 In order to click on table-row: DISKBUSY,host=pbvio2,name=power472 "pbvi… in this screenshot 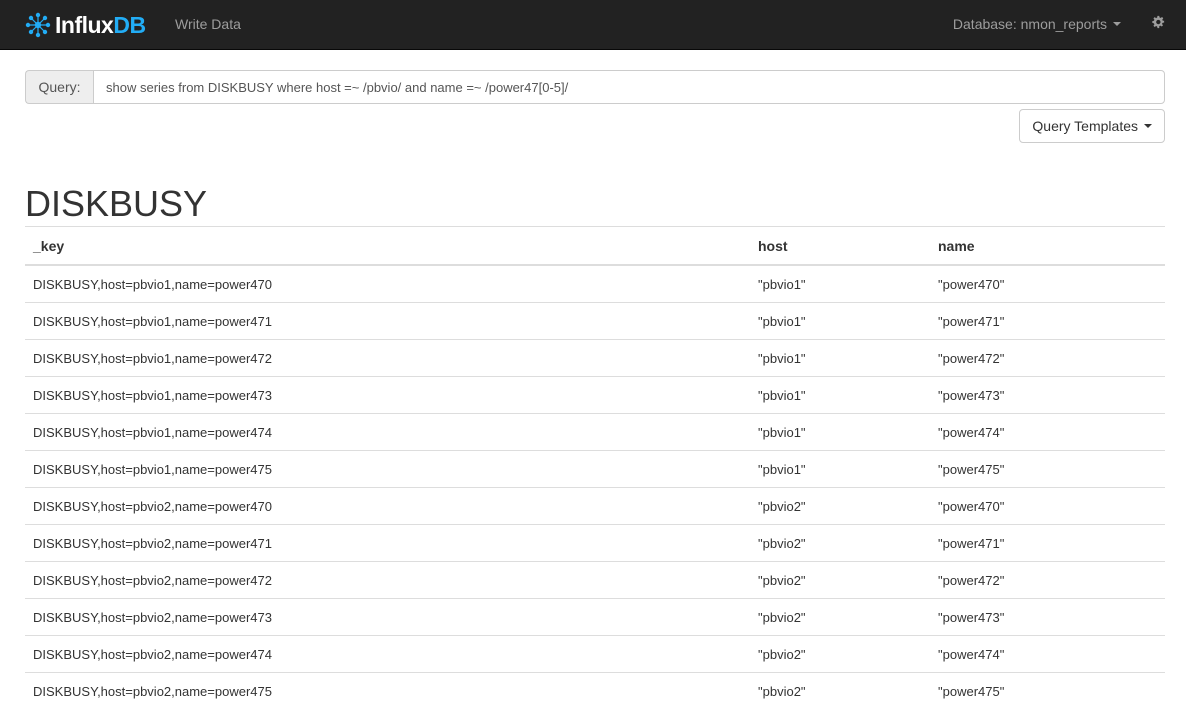, I will do `click(595, 580)`.